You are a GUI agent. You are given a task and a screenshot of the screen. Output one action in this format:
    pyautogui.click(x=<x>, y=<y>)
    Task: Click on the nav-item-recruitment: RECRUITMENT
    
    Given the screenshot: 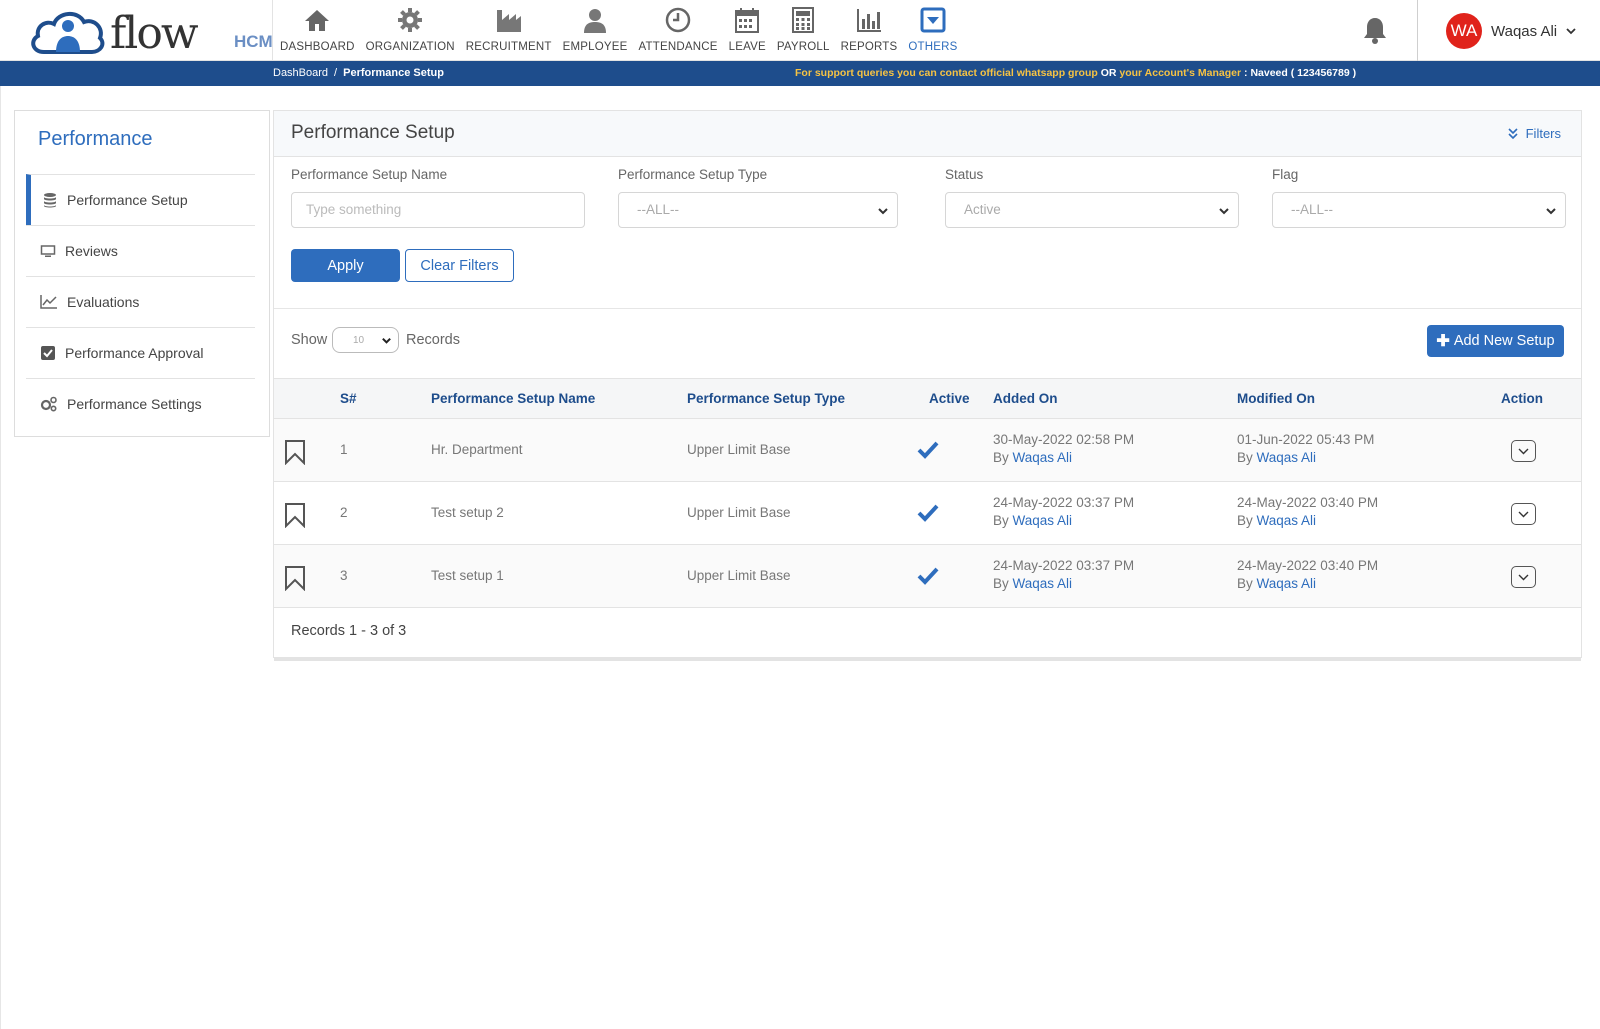 What is the action you would take?
    pyautogui.click(x=509, y=30)
    